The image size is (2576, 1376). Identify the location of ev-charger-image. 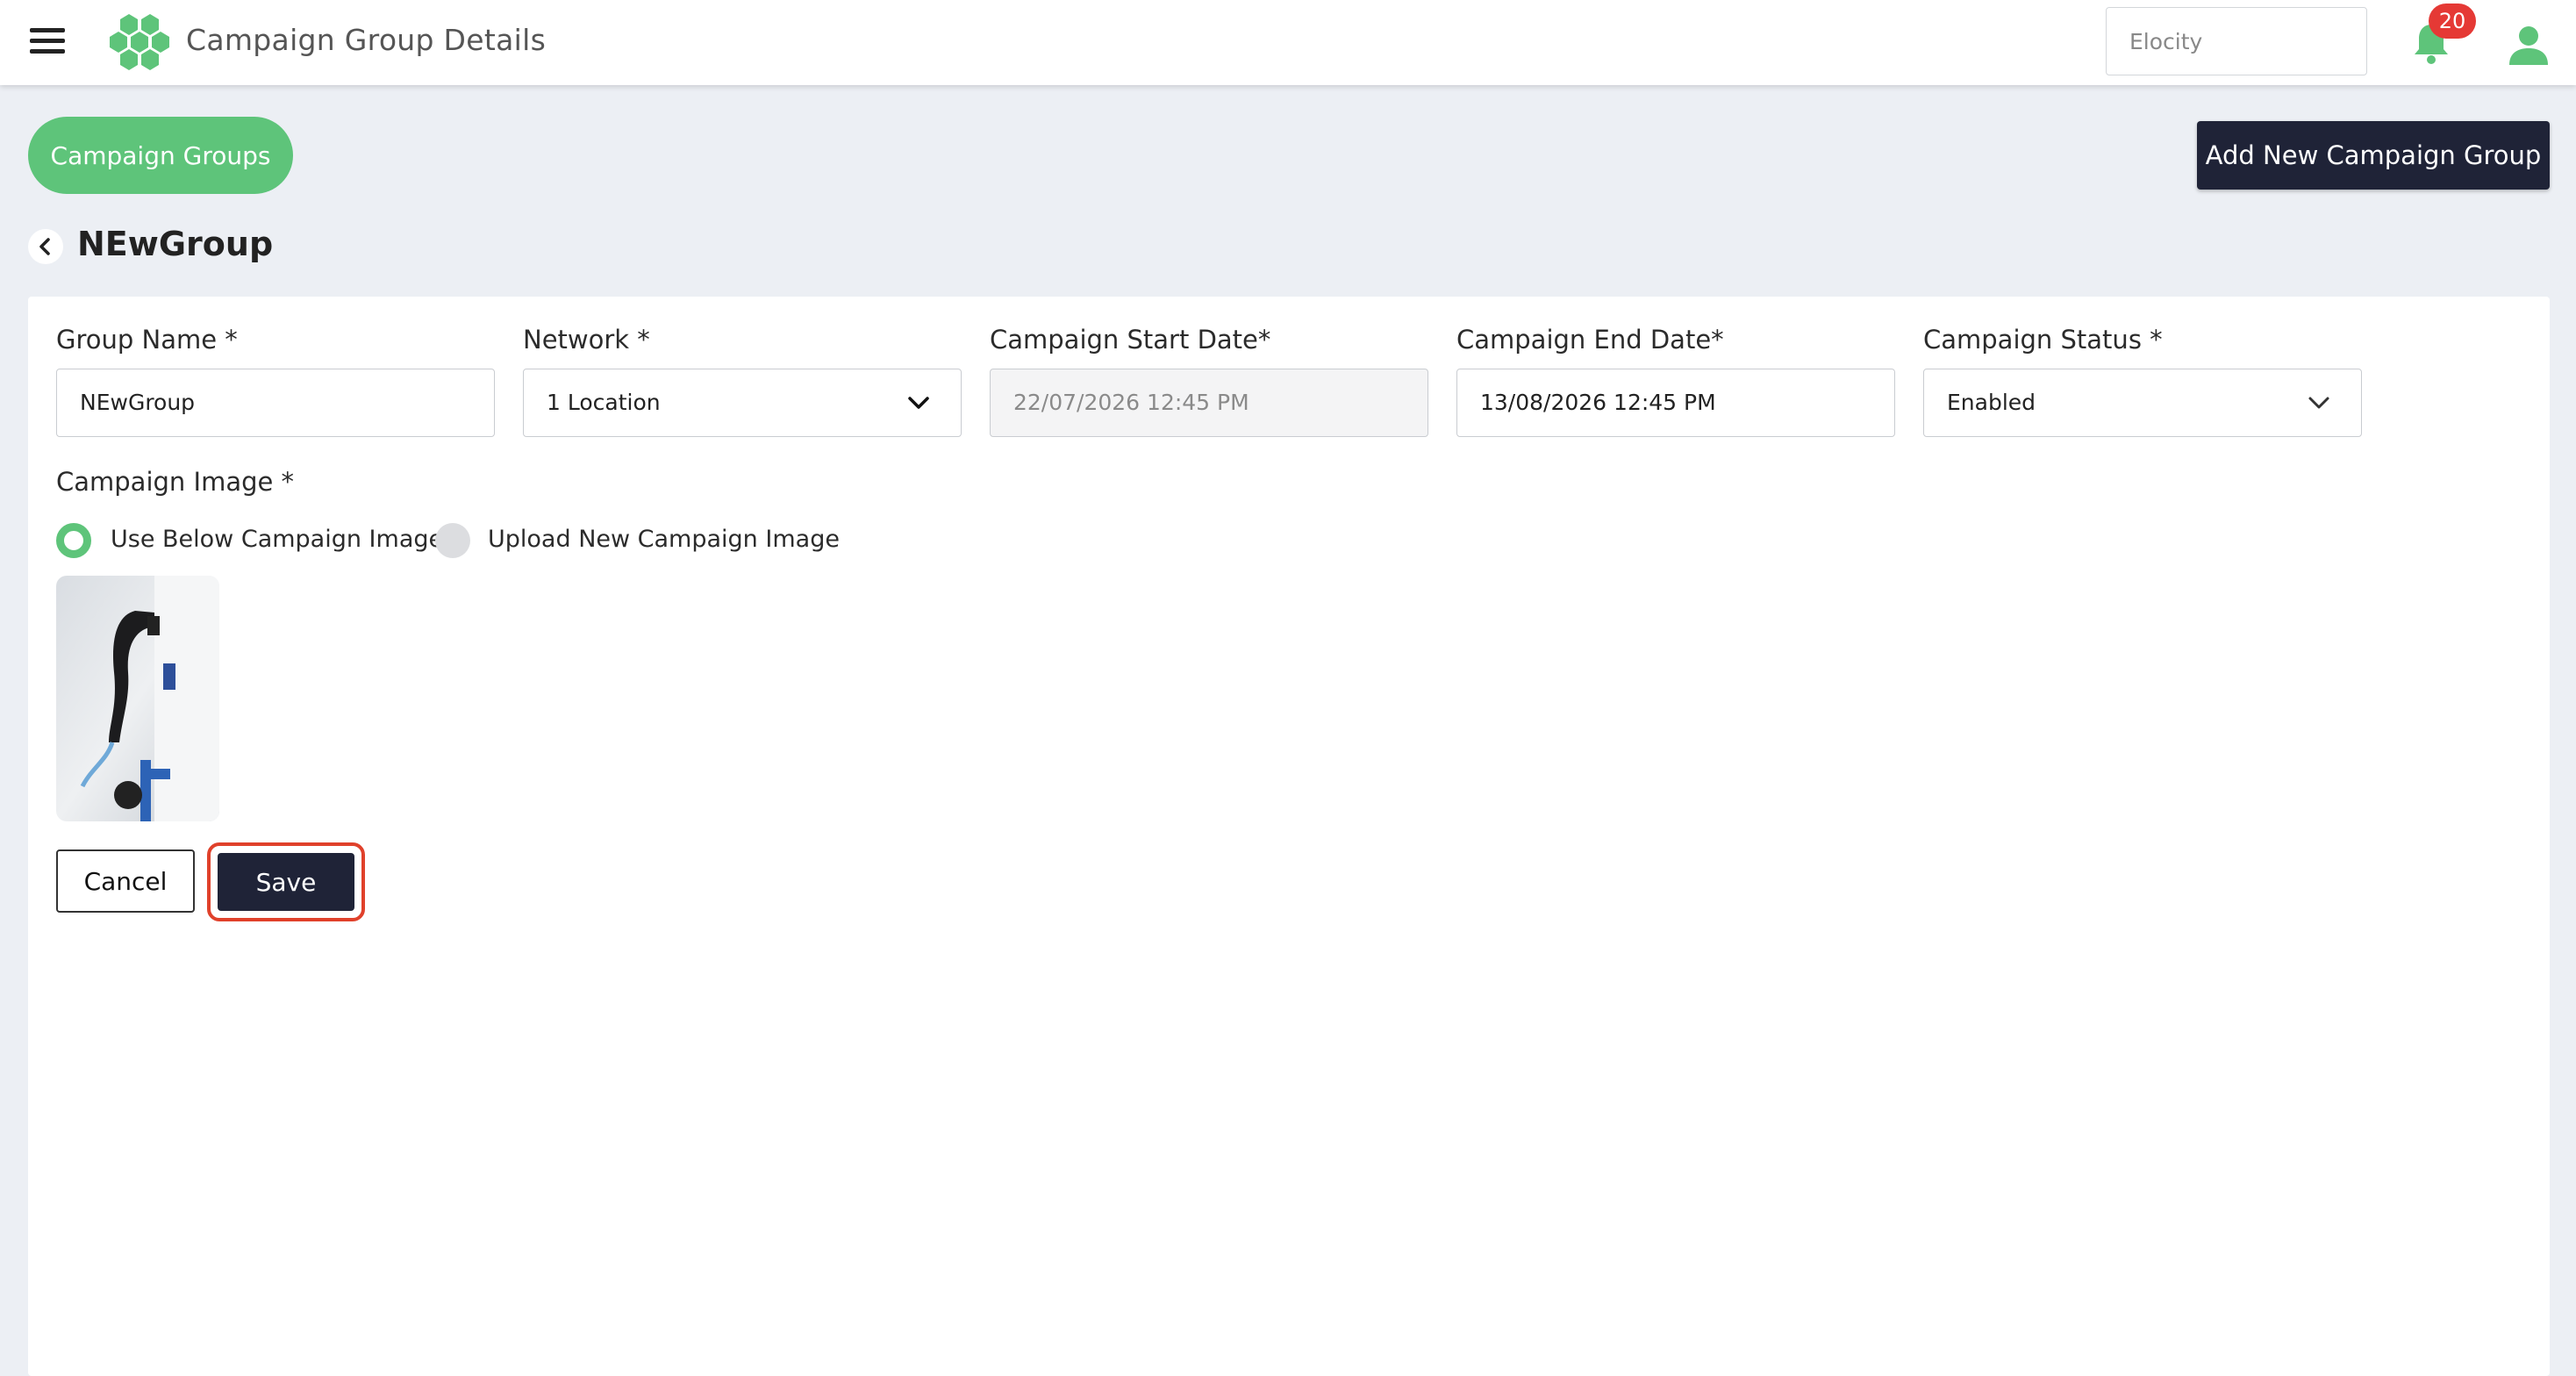
(137, 698).